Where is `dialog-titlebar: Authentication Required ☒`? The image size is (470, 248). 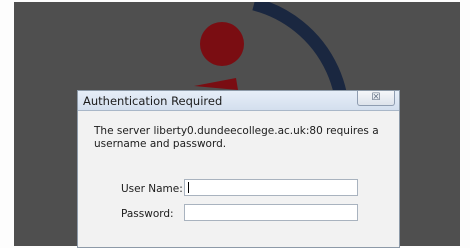
dialog-titlebar: Authentication Required ☒ is located at coordinates (238, 101).